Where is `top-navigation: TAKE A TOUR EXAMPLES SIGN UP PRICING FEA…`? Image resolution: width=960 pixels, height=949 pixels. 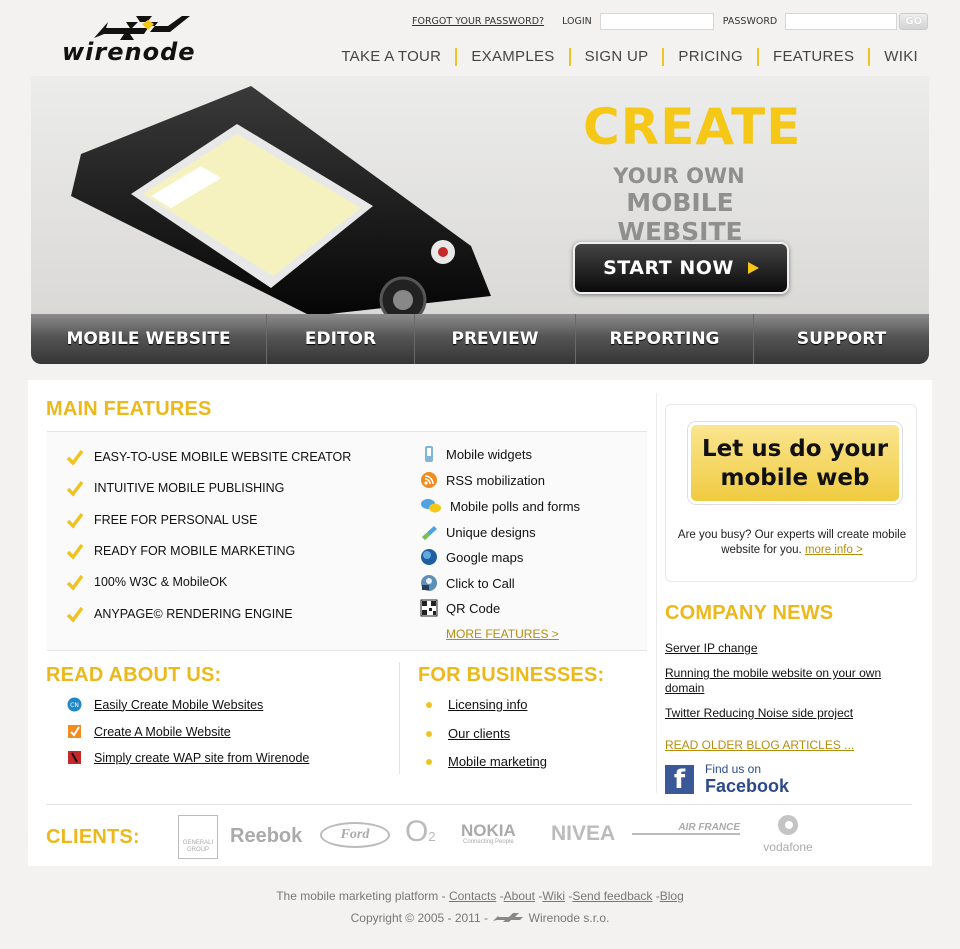
top-navigation: TAKE A TOUR EXAMPLES SIGN UP PRICING FEA… is located at coordinates (622, 57).